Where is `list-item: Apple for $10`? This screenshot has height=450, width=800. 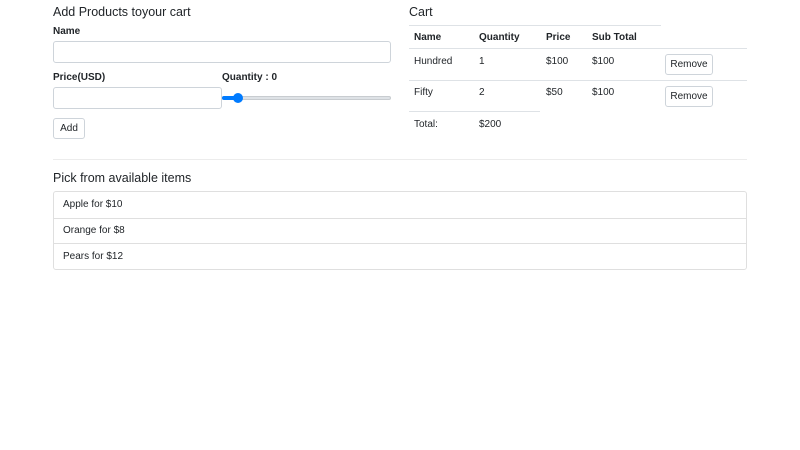 list-item: Apple for $10 is located at coordinates (400, 205).